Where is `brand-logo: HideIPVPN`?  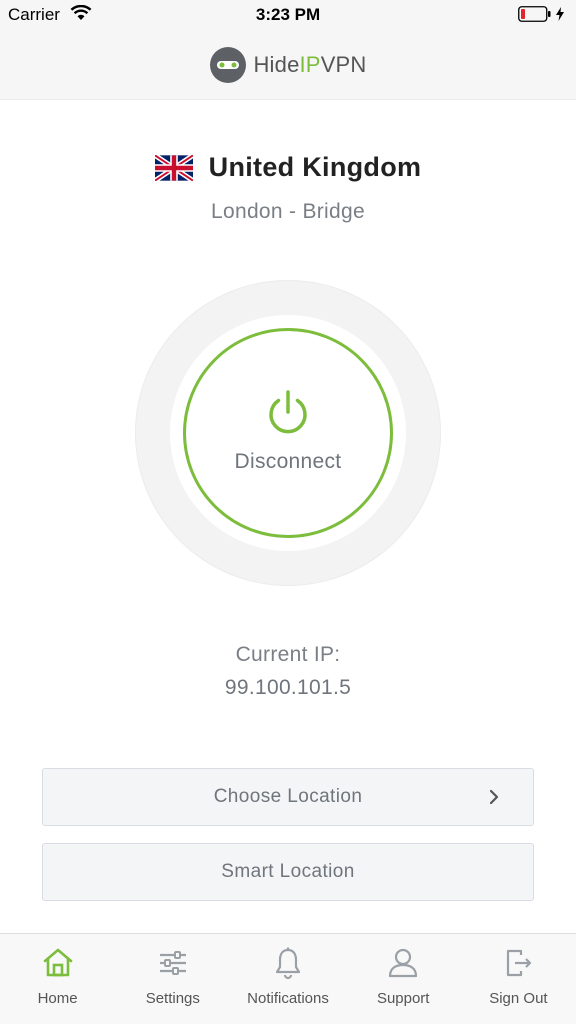
brand-logo: HideIPVPN is located at coordinates (309, 65).